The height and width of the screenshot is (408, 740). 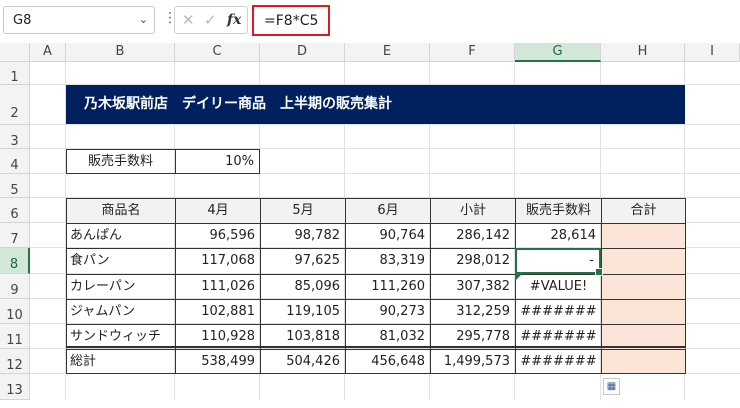 What do you see at coordinates (473, 211) in the screenshot?
I see `header-cell-subtotal: 小計` at bounding box center [473, 211].